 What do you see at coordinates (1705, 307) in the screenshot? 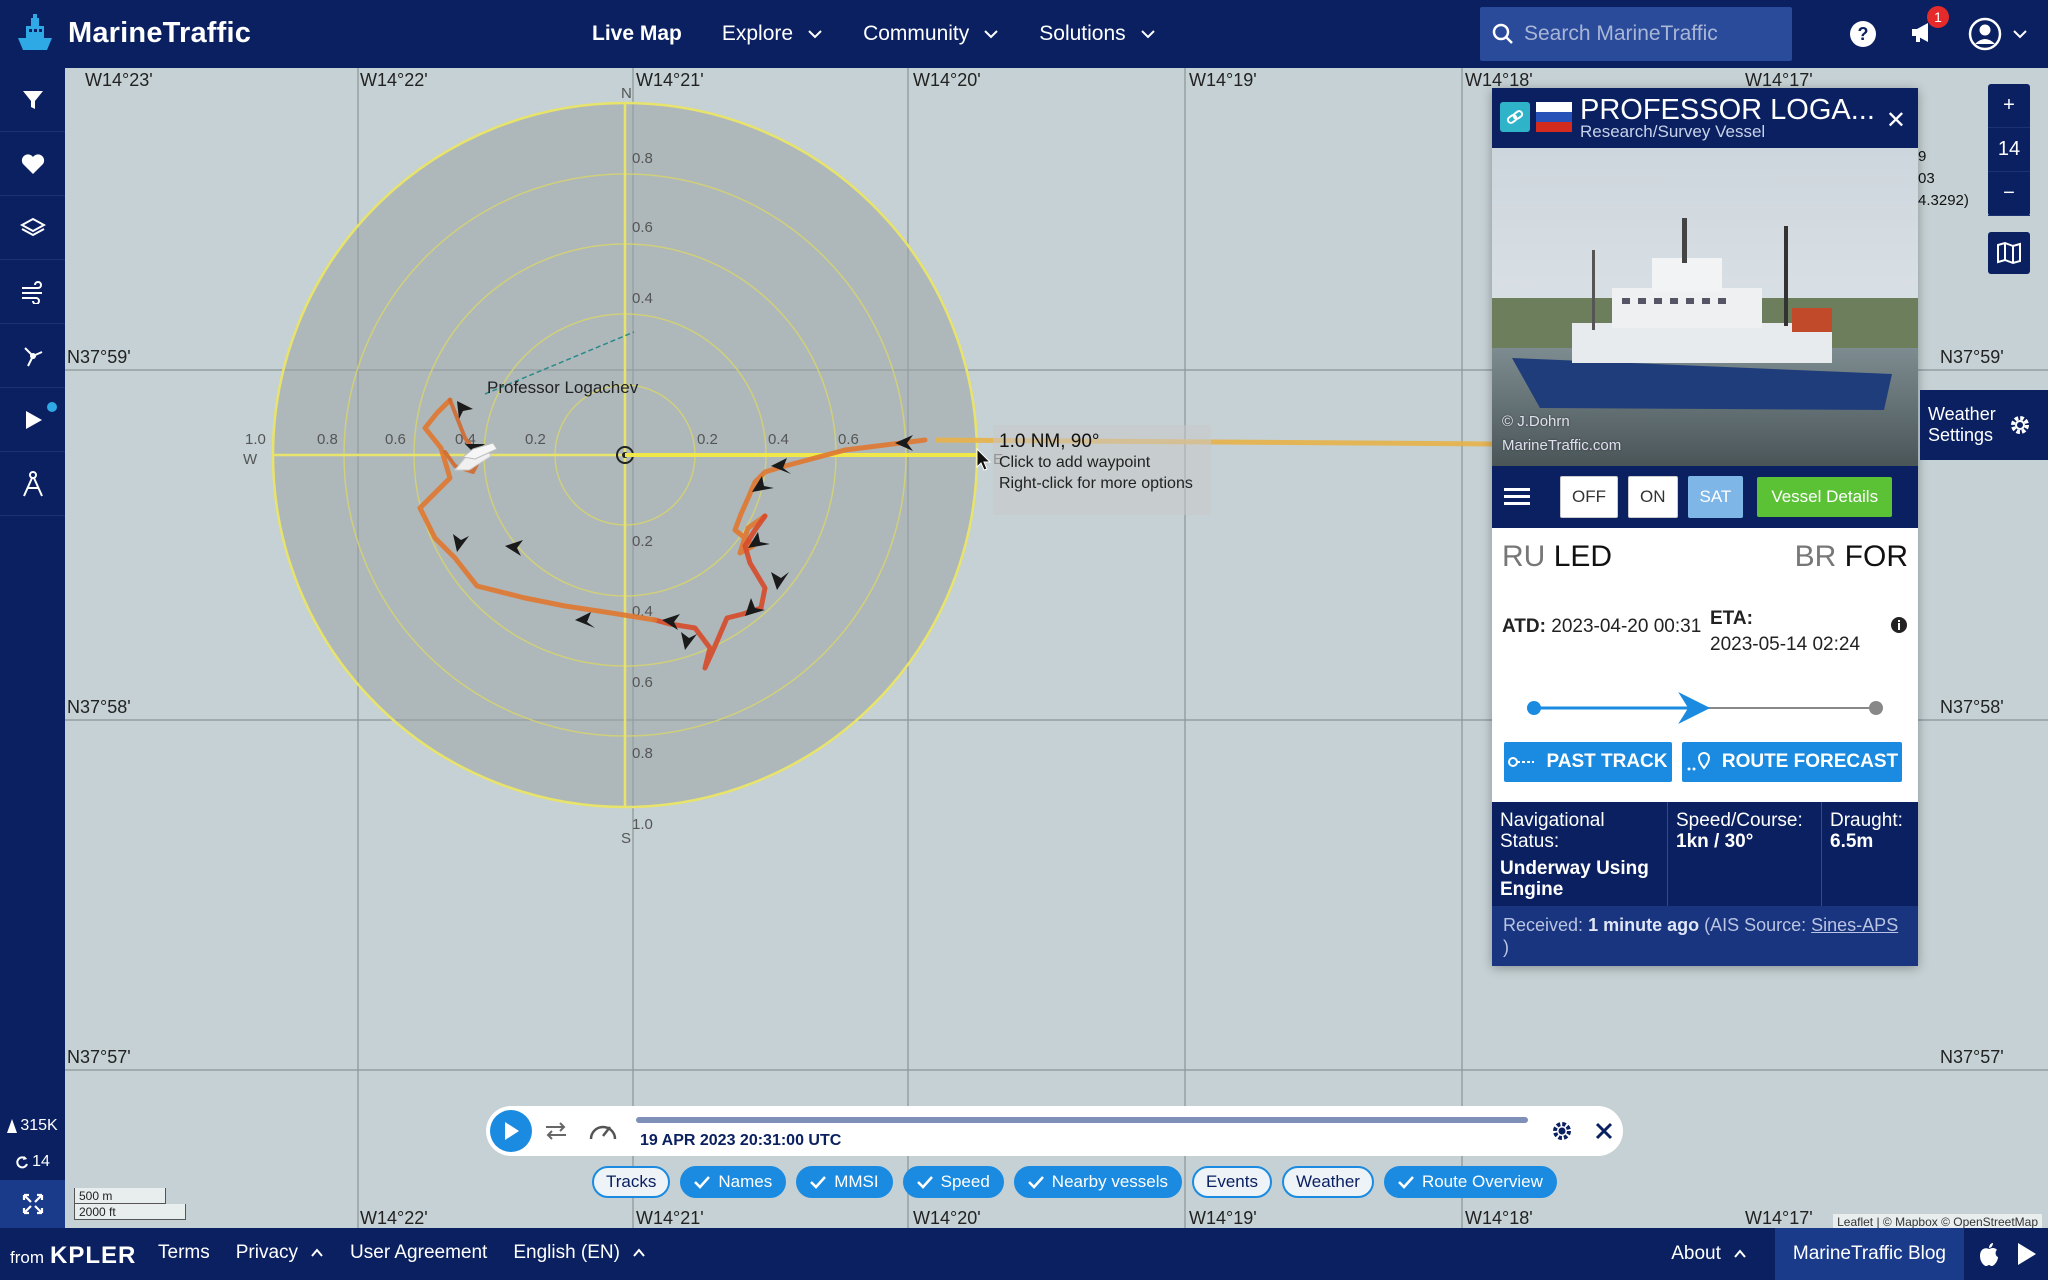
I see `vessel-photo: © J.Dohrn MarineTraffic.com` at bounding box center [1705, 307].